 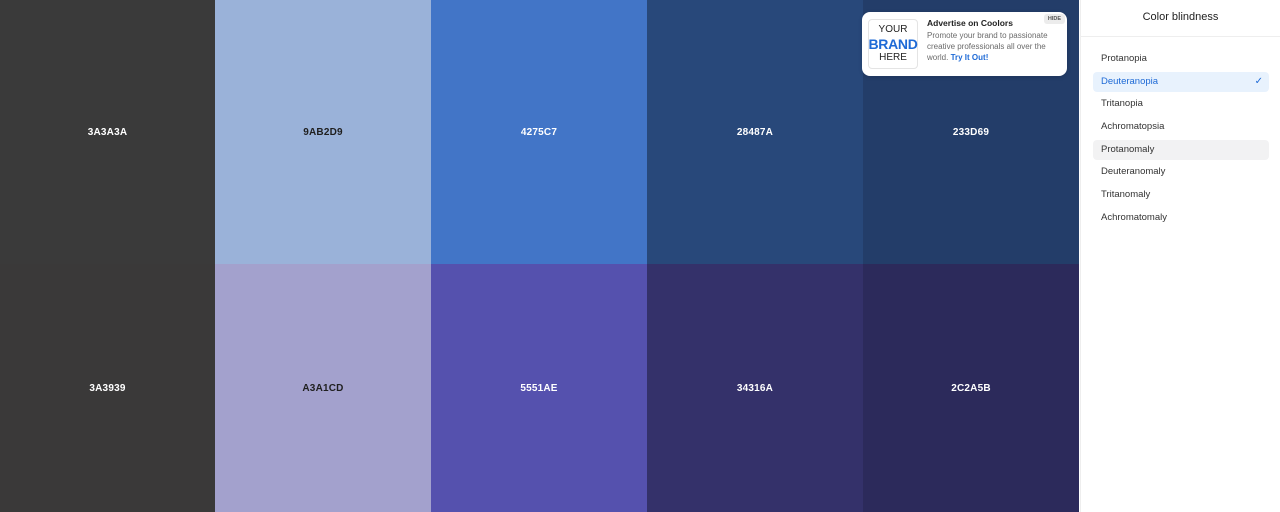 I want to click on option-label: Protanomaly, so click(x=1128, y=149).